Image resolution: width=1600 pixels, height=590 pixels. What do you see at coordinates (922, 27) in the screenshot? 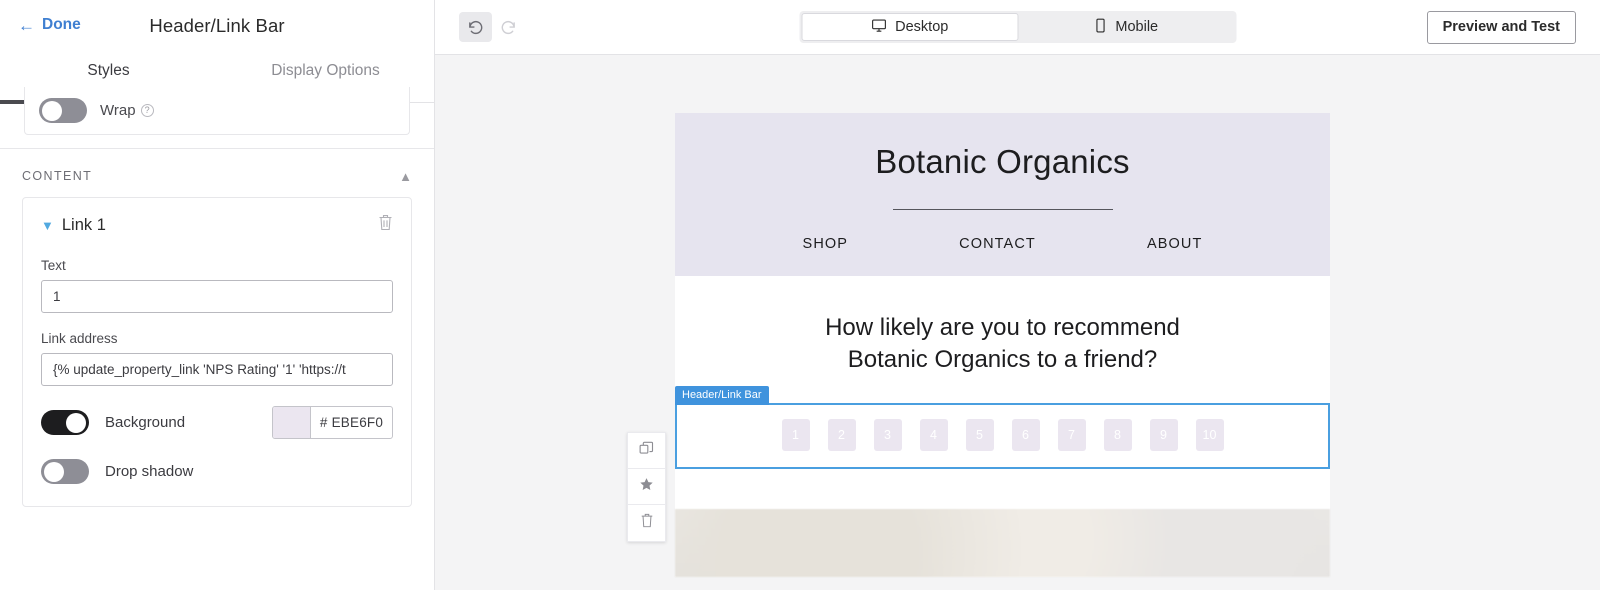
I see `device-option-desktop-label: Desktop` at bounding box center [922, 27].